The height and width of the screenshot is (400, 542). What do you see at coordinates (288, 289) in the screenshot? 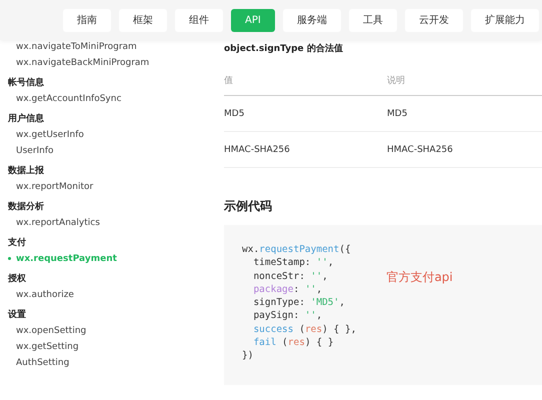
I see `code-line: package: '',` at bounding box center [288, 289].